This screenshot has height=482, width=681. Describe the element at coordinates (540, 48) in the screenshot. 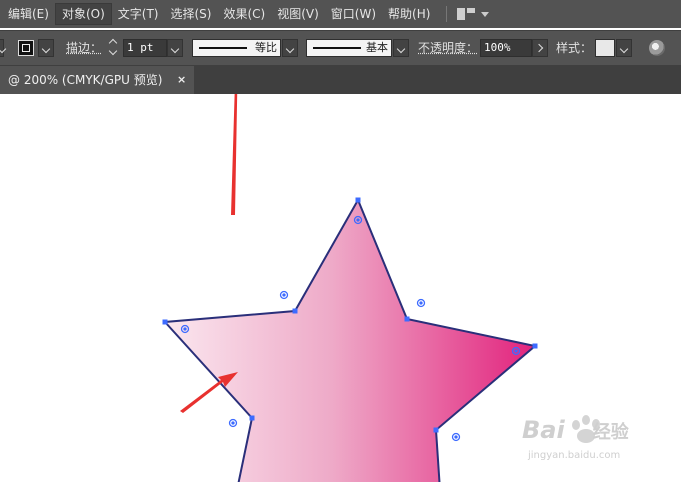

I see `opacity-arrow` at that location.